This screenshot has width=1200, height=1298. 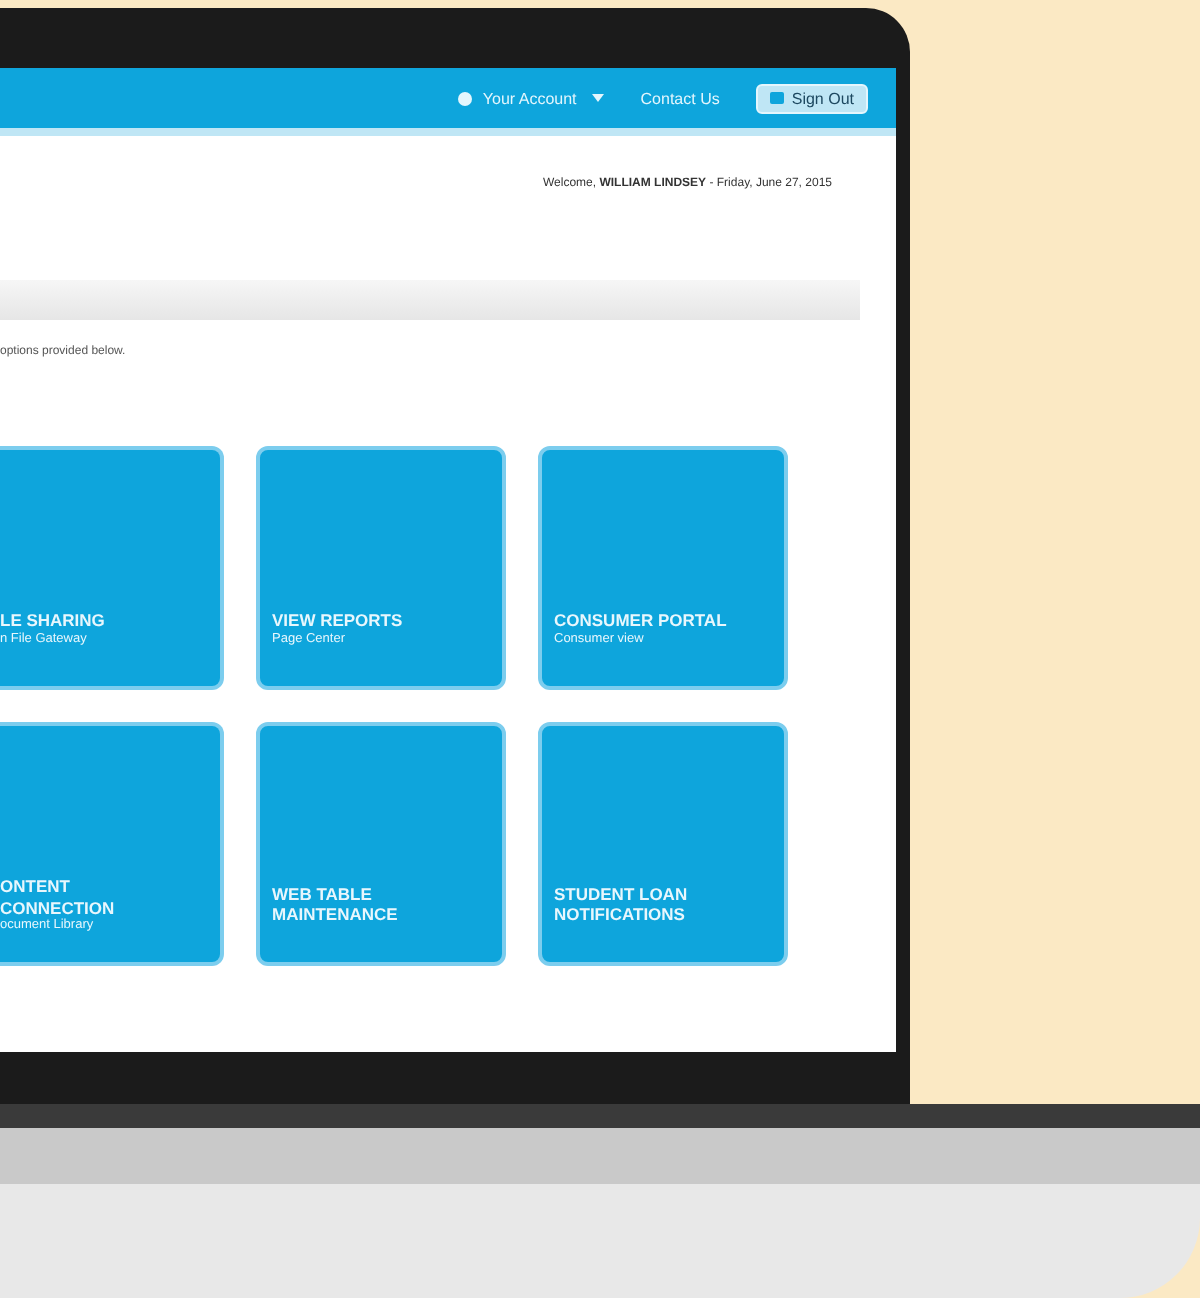 What do you see at coordinates (811, 98) in the screenshot?
I see `sign-out-button: Sign Out` at bounding box center [811, 98].